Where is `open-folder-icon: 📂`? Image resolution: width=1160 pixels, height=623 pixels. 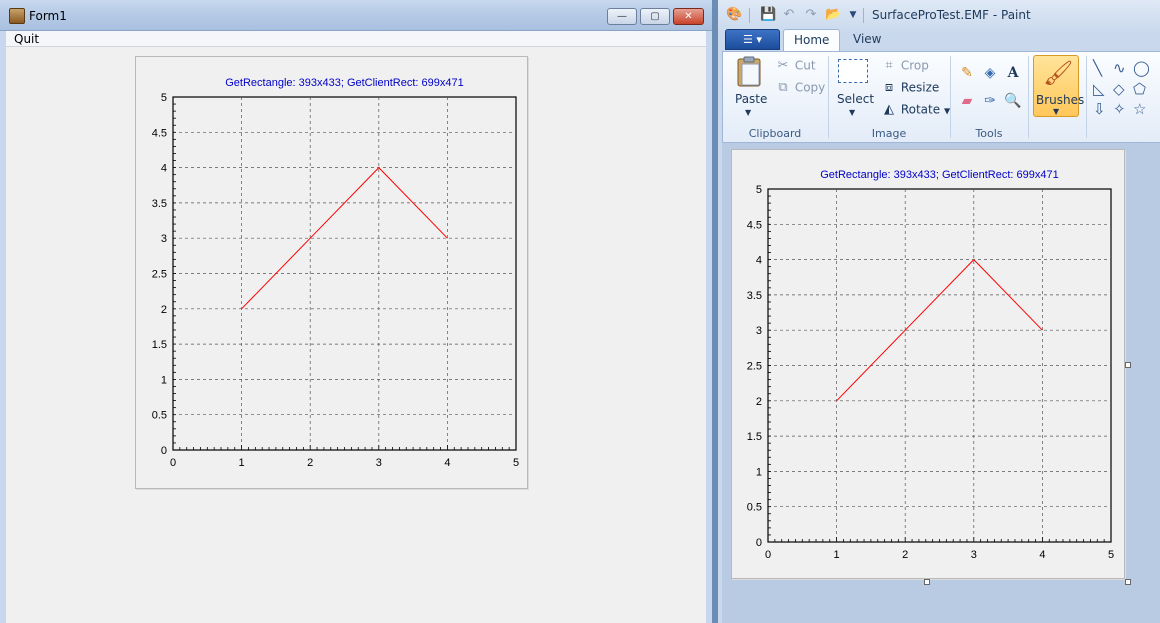 open-folder-icon: 📂 is located at coordinates (833, 15).